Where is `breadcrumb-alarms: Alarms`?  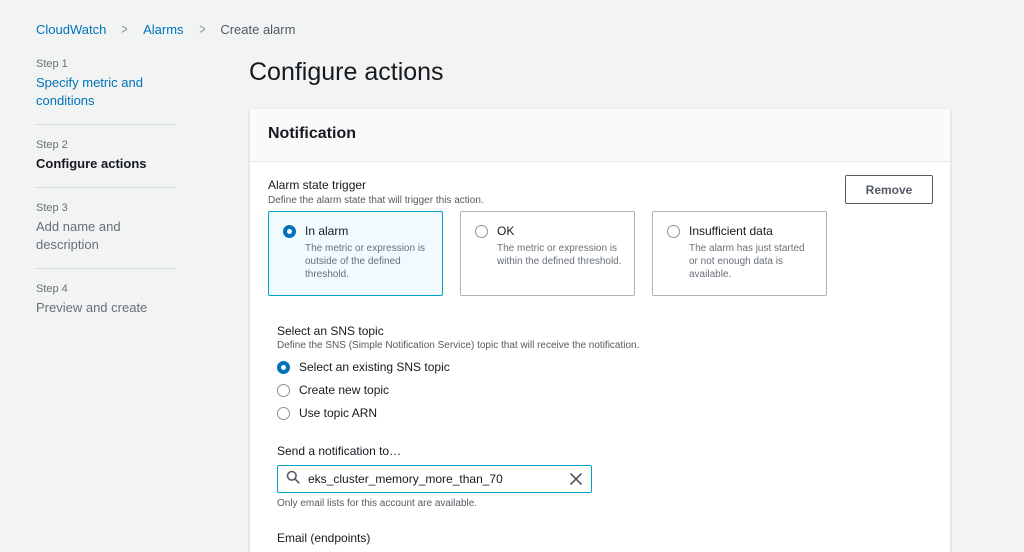
breadcrumb-alarms: Alarms is located at coordinates (163, 29).